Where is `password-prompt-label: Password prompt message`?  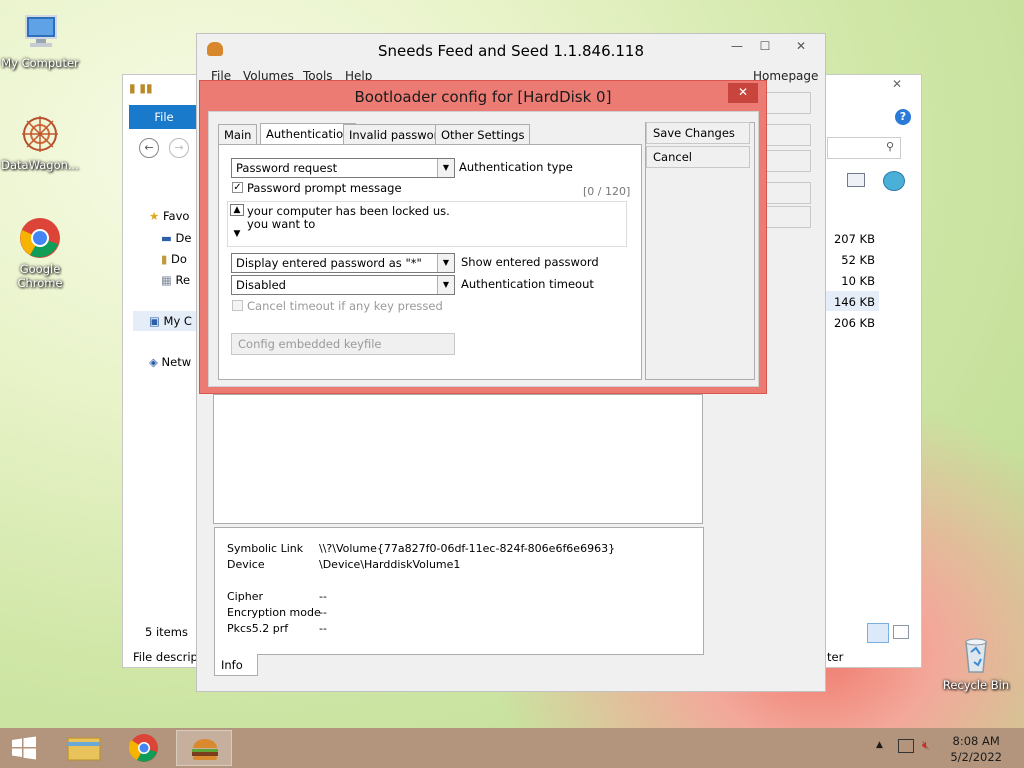
password-prompt-label: Password prompt message is located at coordinates (324, 188).